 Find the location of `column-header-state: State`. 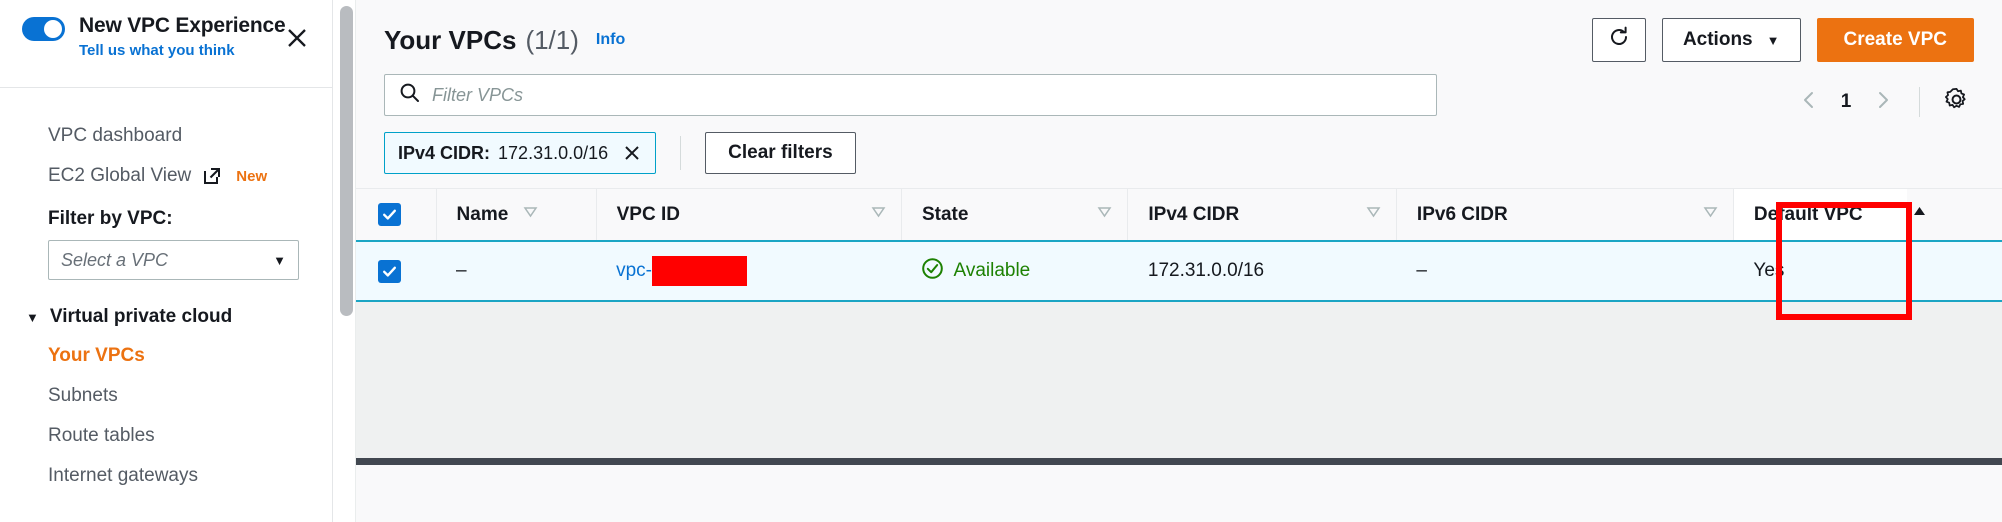

column-header-state: State is located at coordinates (1014, 215).